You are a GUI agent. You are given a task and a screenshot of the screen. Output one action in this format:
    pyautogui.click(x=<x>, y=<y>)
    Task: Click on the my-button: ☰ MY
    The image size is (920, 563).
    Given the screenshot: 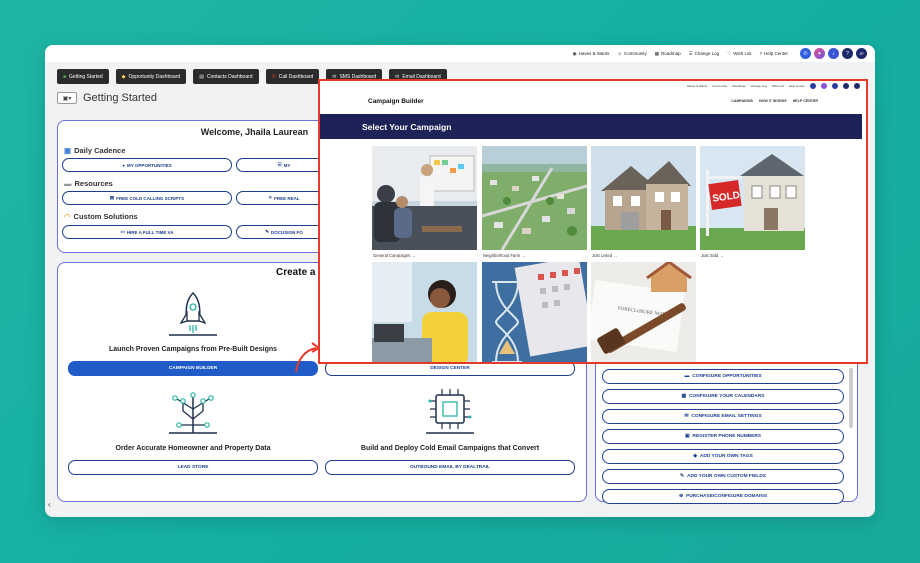 What is the action you would take?
    pyautogui.click(x=283, y=165)
    